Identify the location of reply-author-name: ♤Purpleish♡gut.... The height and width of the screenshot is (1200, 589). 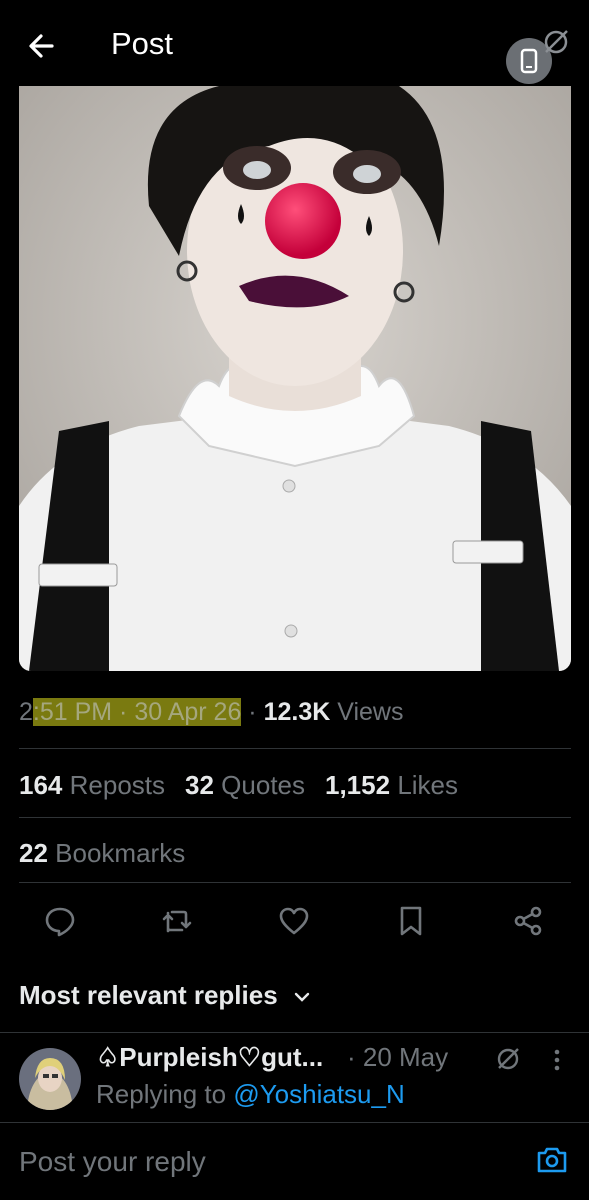
(209, 1057).